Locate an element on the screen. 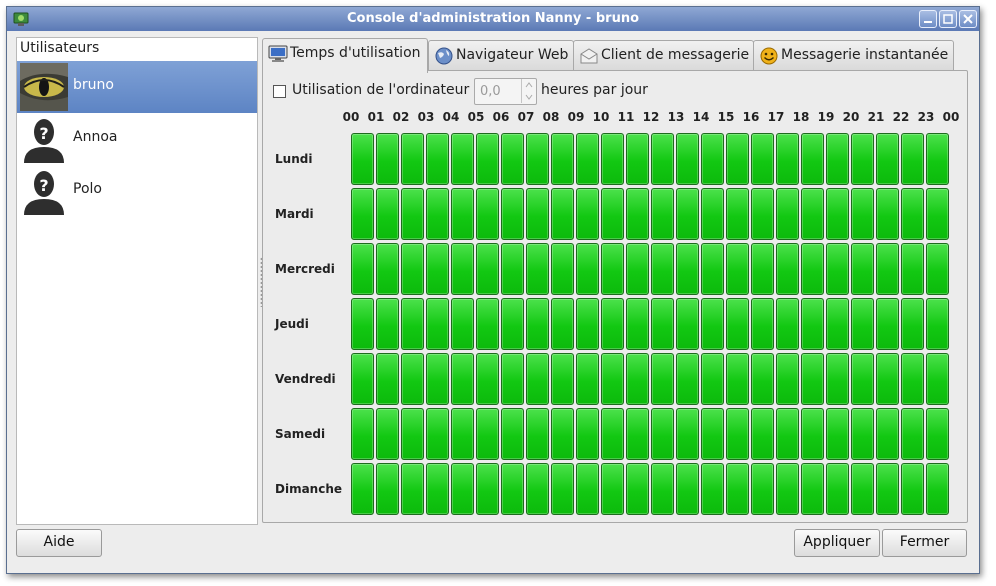 Image resolution: width=996 pixels, height=586 pixels. tab-temps-utilisation: Temps d'utilisation is located at coordinates (345, 55).